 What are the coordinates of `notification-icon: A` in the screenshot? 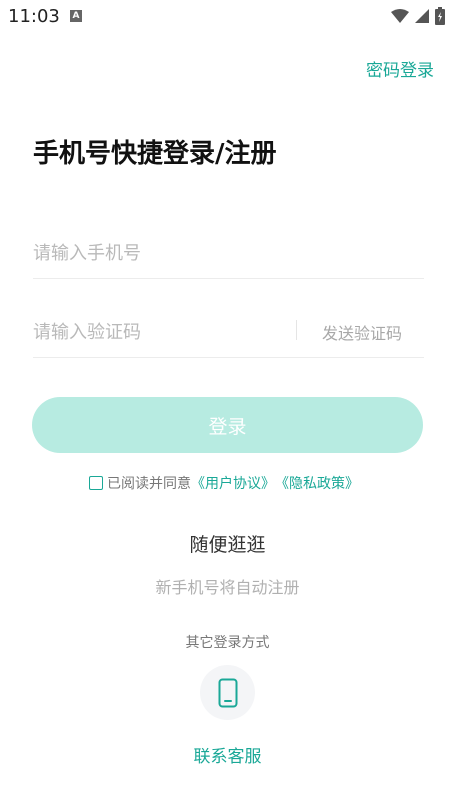 It's located at (76, 16).